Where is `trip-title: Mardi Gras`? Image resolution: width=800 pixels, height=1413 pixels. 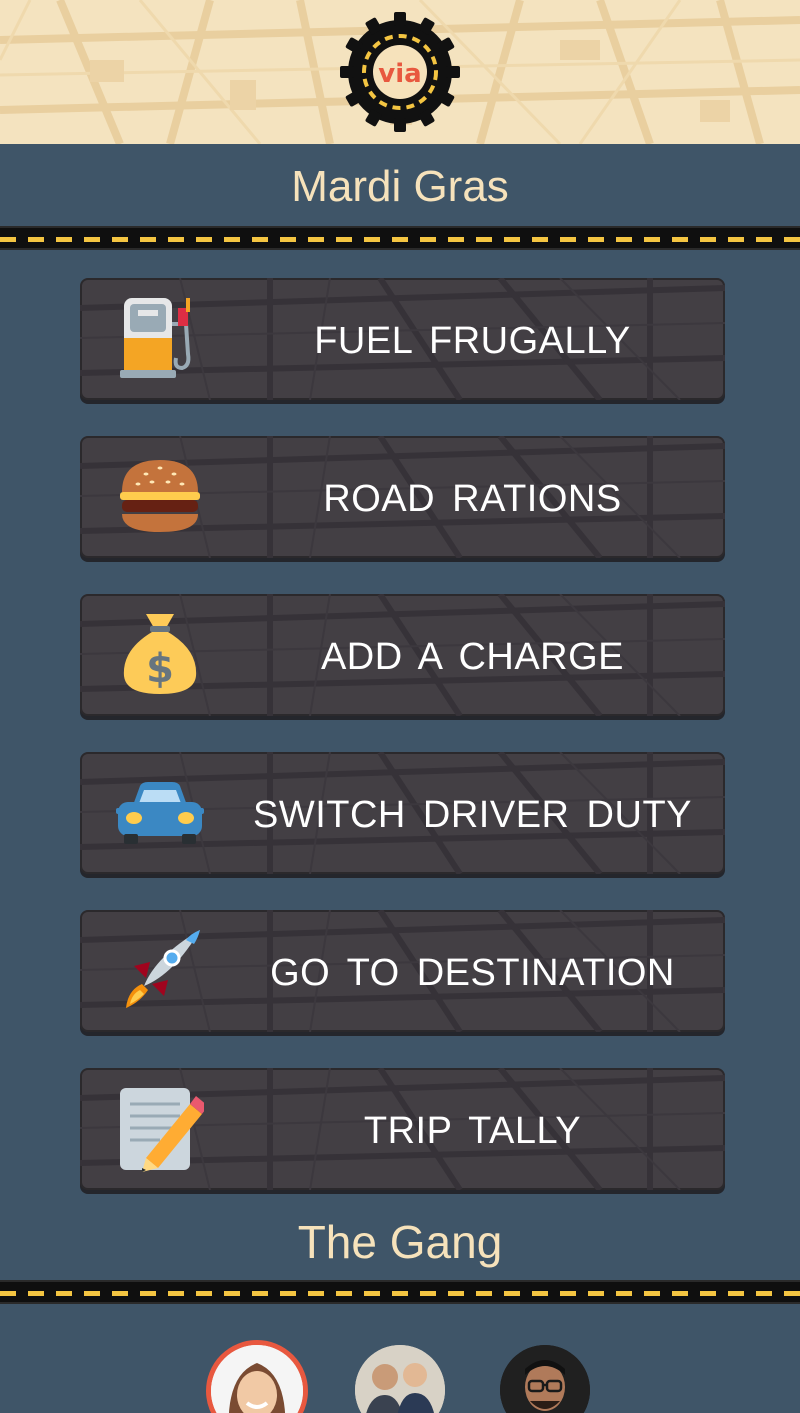
trip-title: Mardi Gras is located at coordinates (400, 186).